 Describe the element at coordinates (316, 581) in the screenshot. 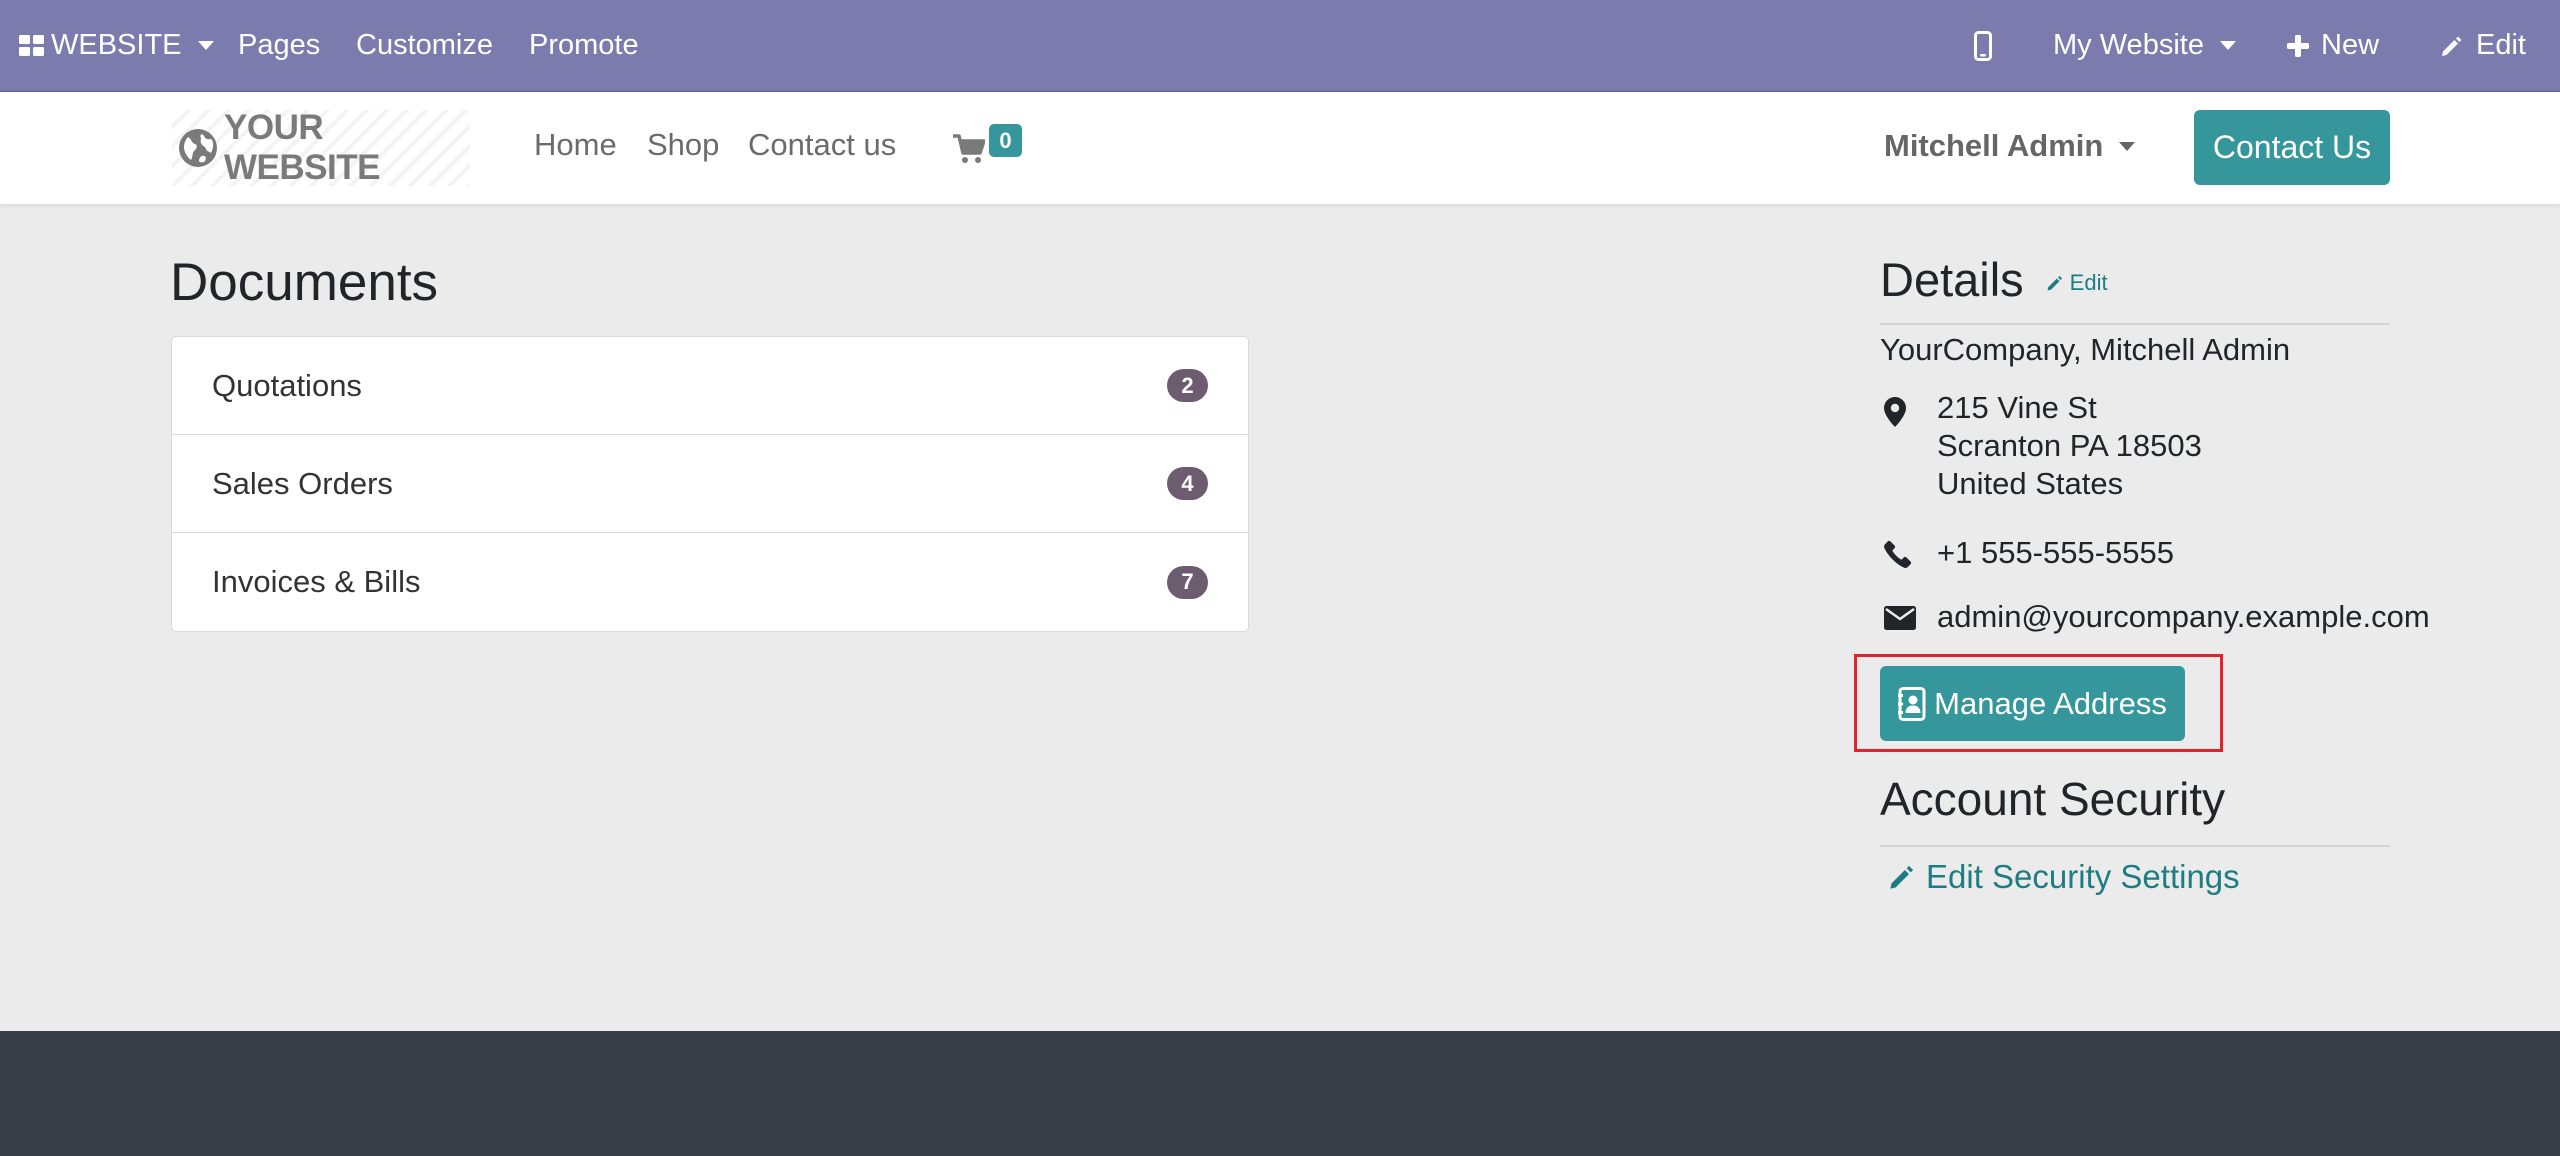

I see `list-item-label: Invoices & Bills` at that location.